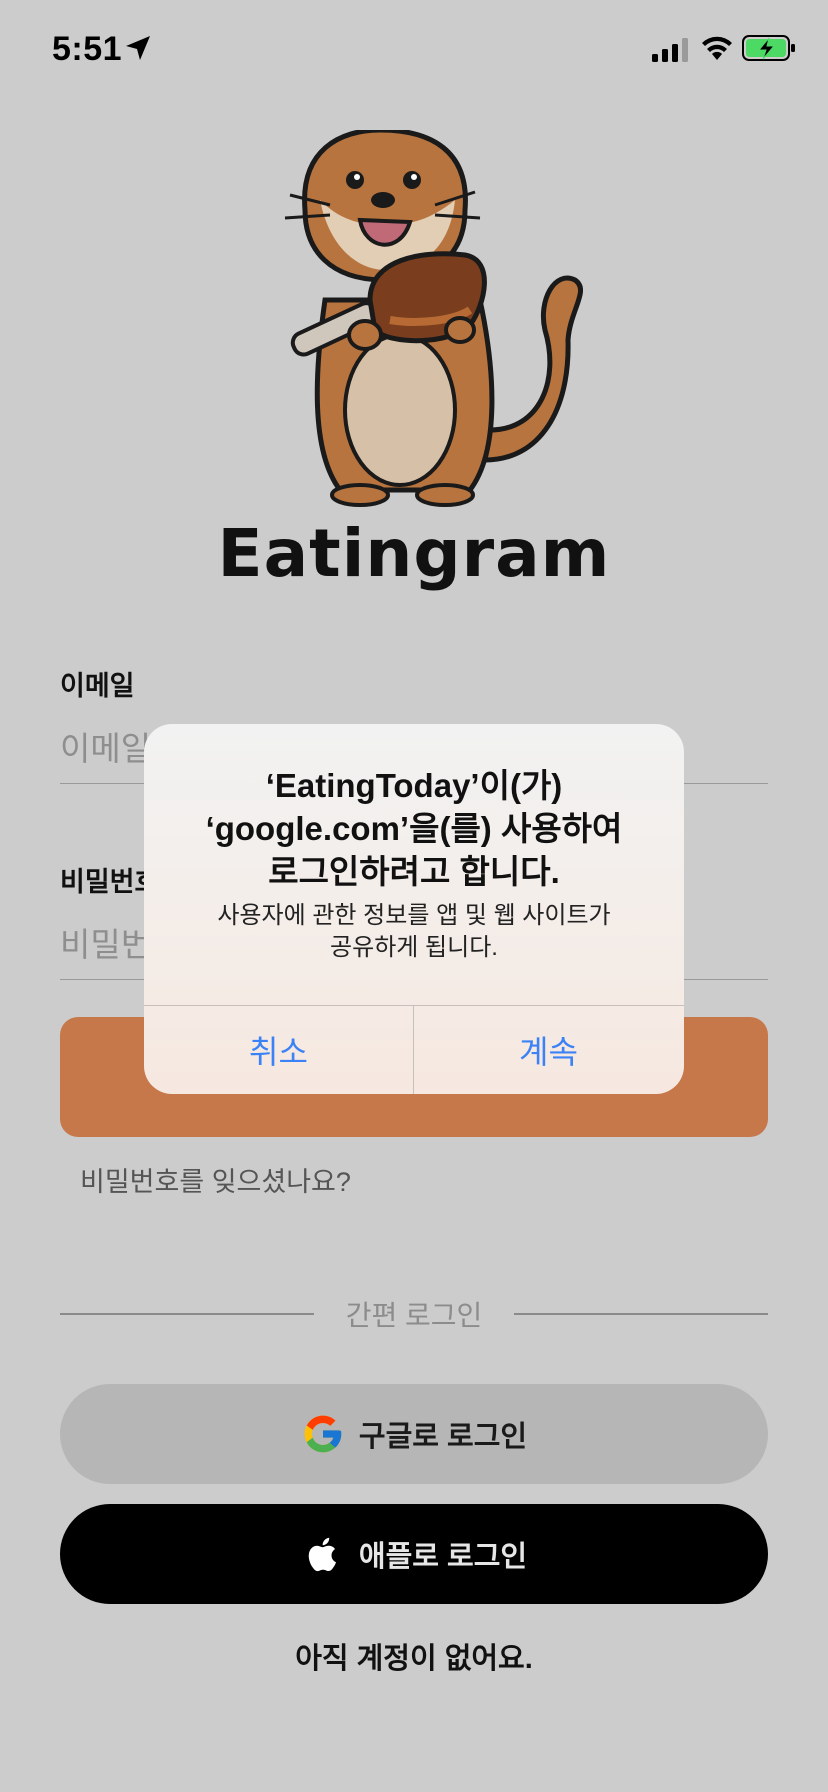 The image size is (828, 1792). I want to click on signup-link: 아직 계정이 없어요., so click(414, 1656).